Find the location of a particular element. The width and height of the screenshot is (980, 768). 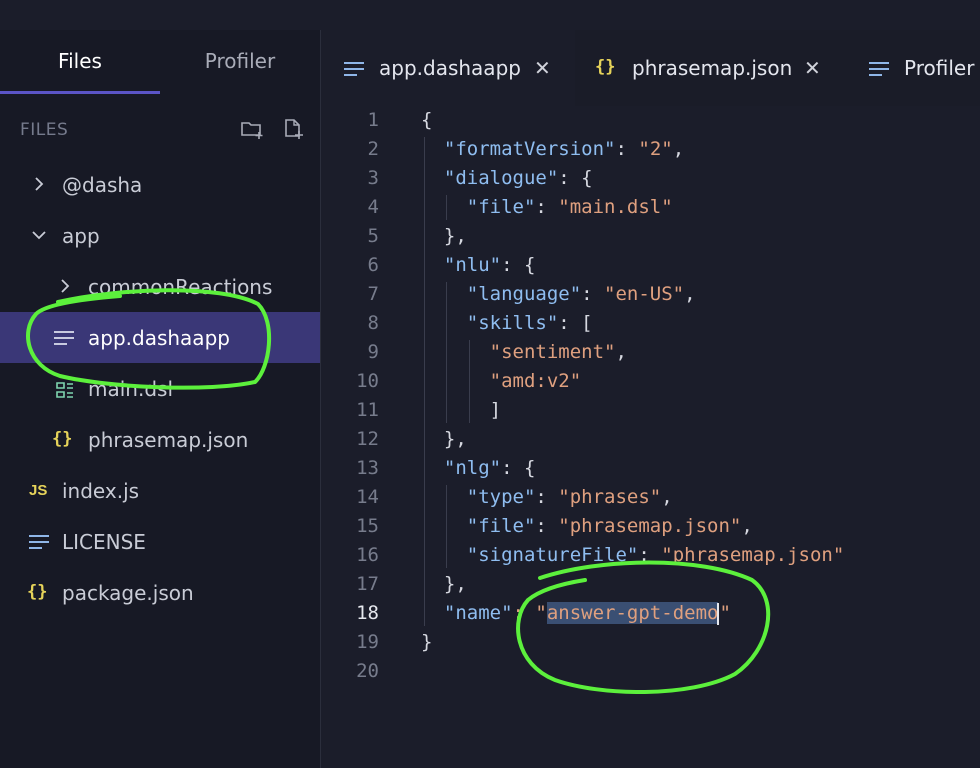

code-line: { is located at coordinates (426, 120).